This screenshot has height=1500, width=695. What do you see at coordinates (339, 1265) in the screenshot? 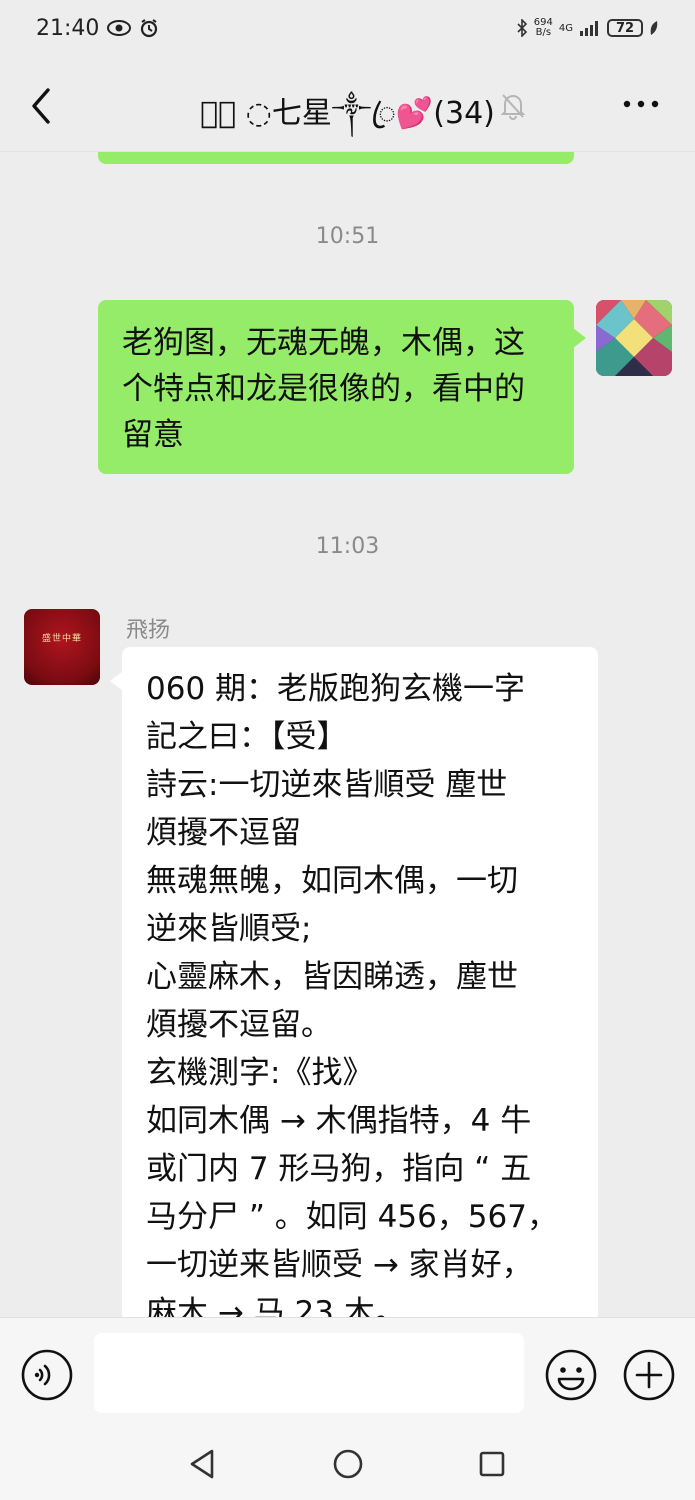
I see `message-line: 一切逆来皆顺受 → 家肖好，` at bounding box center [339, 1265].